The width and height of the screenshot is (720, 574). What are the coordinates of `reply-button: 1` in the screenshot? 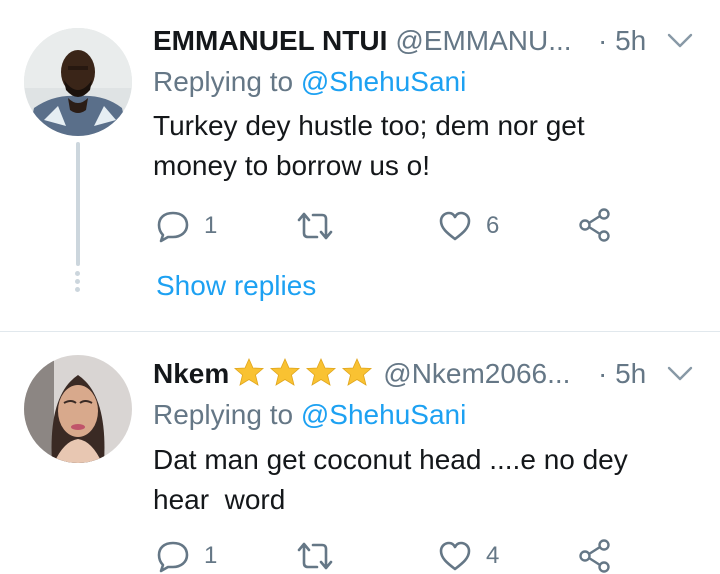 It's located at (186, 226).